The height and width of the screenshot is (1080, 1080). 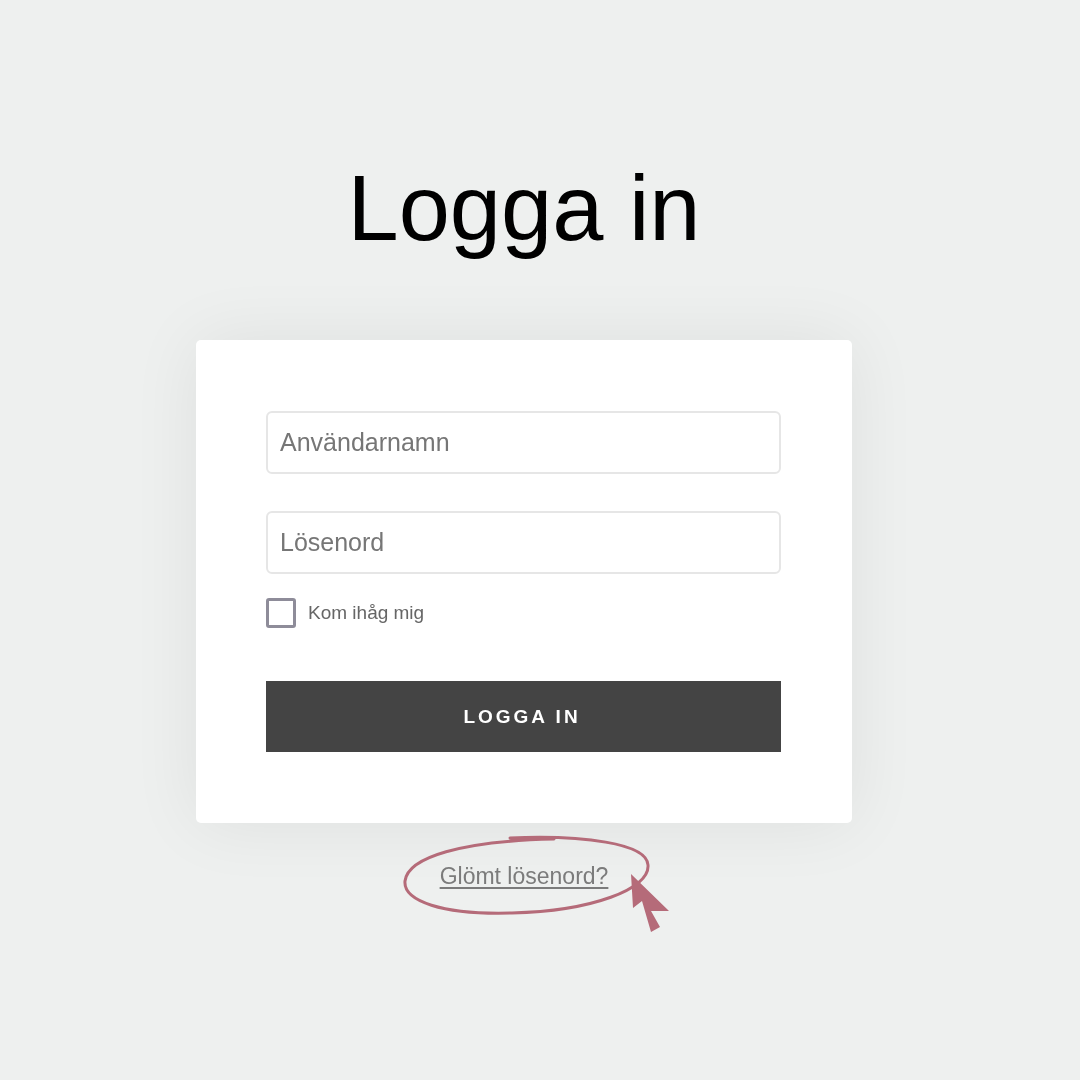 What do you see at coordinates (366, 613) in the screenshot?
I see `remember-me-label: Kom ihåg mig` at bounding box center [366, 613].